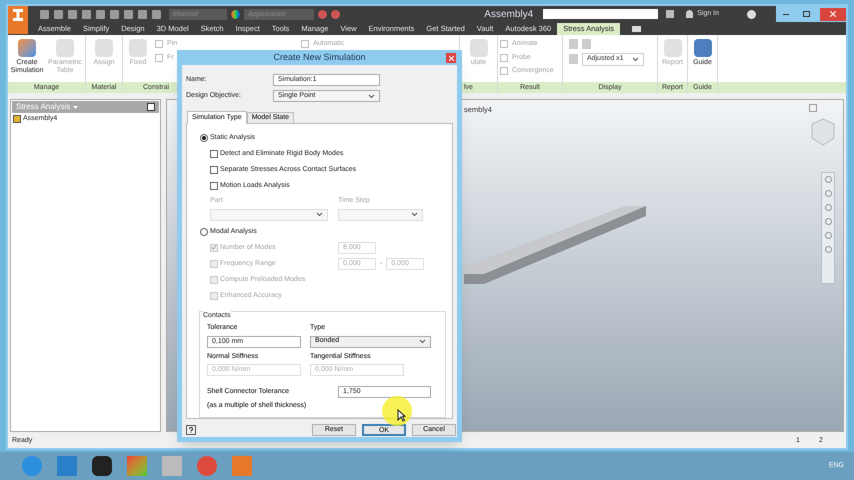  Describe the element at coordinates (17, 119) in the screenshot. I see `assembly-icon` at that location.